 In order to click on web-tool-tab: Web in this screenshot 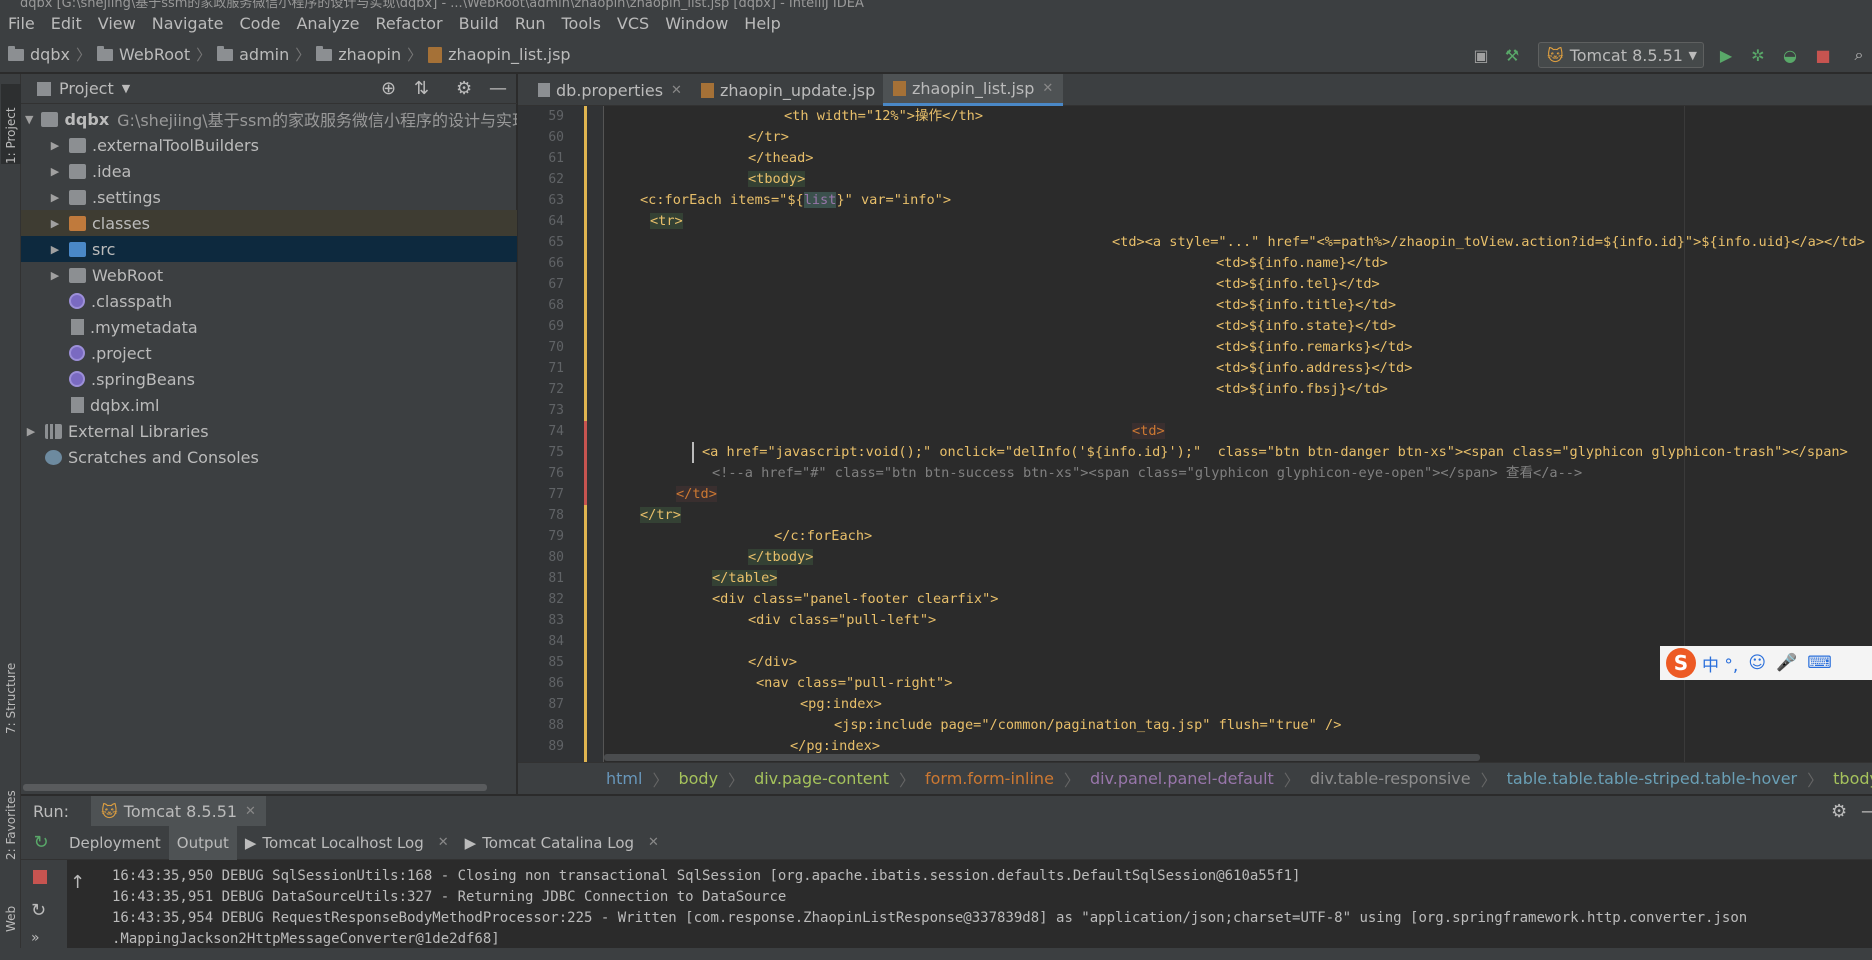, I will do `click(11, 907)`.